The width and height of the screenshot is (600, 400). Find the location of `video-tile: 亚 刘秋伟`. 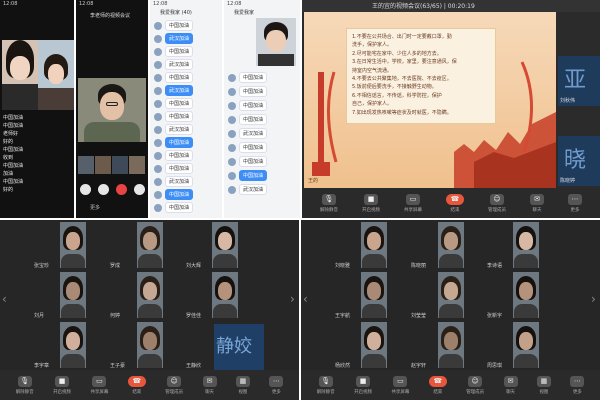

video-tile: 亚 刘秋伟 is located at coordinates (579, 81).